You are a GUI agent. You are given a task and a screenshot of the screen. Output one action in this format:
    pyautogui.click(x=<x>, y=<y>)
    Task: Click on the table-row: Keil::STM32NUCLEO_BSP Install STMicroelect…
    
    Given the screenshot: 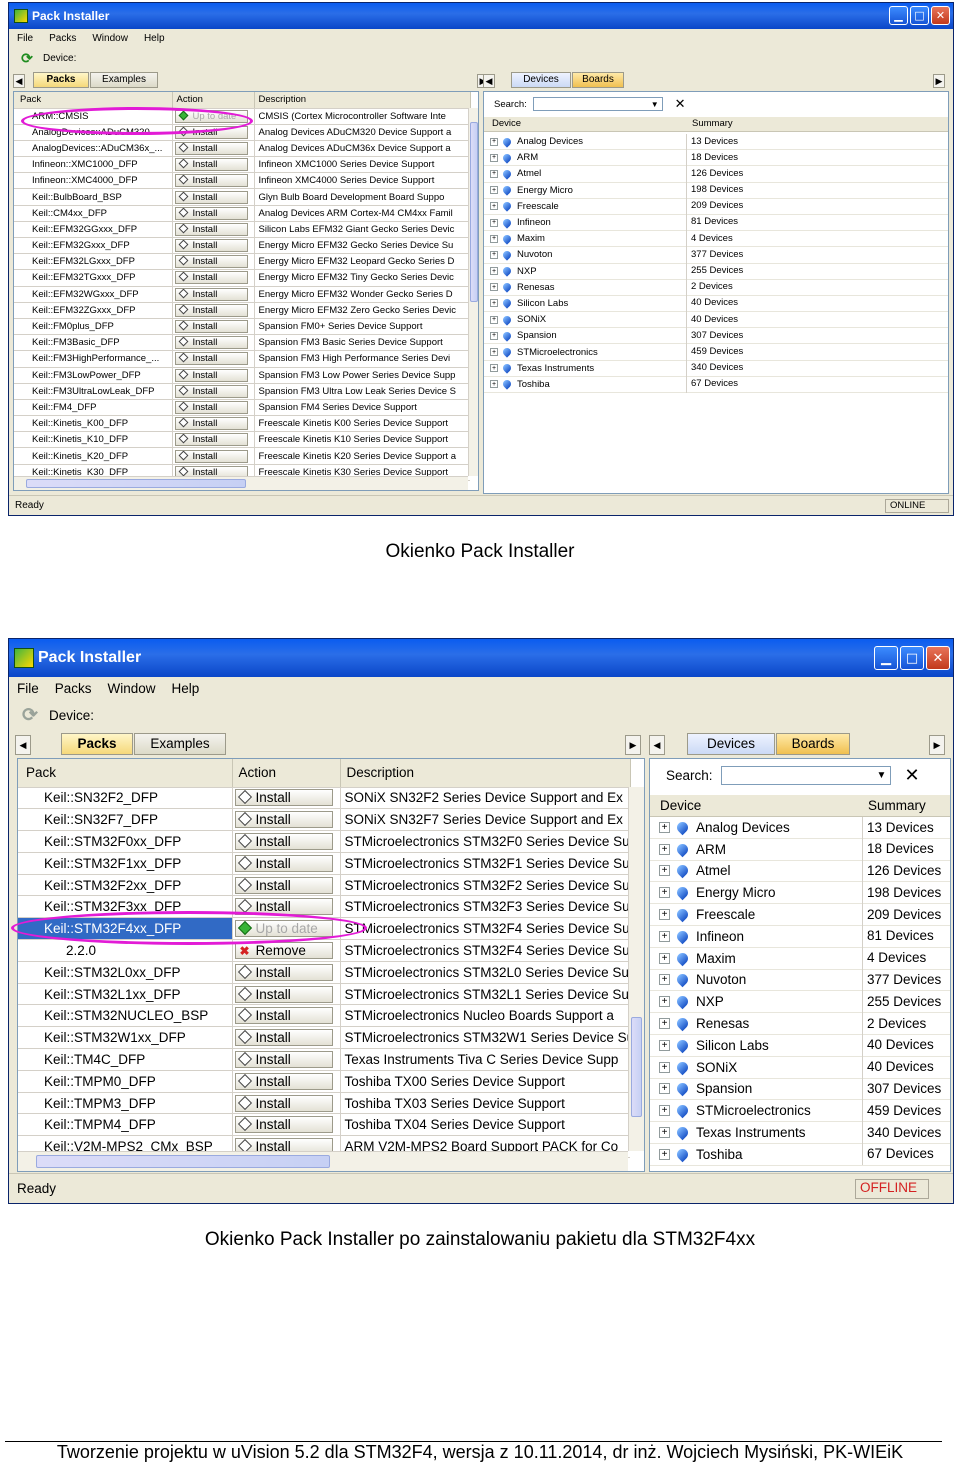 What is the action you would take?
    pyautogui.click(x=324, y=1016)
    